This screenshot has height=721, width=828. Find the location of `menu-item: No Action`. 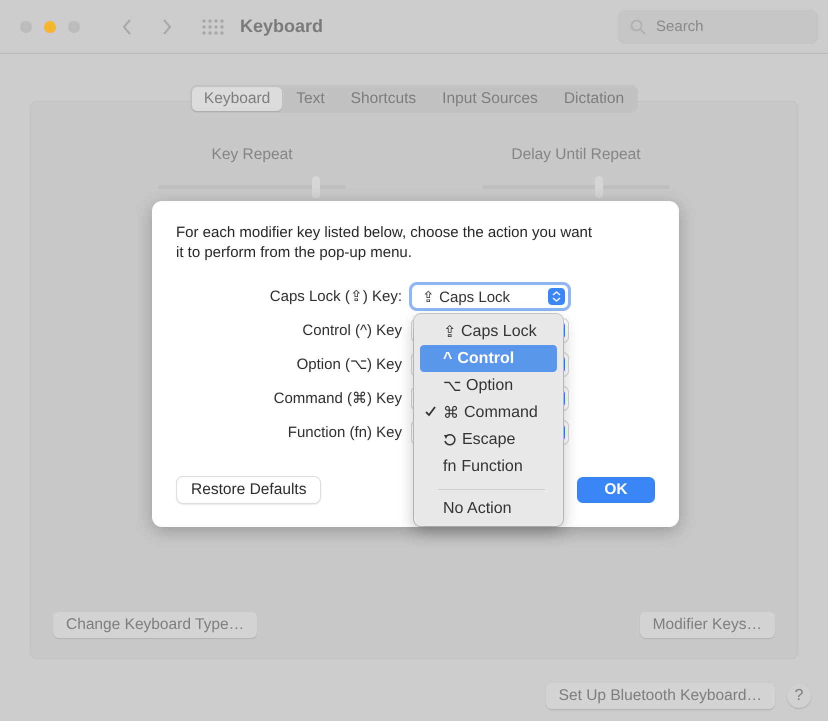

menu-item: No Action is located at coordinates (488, 508).